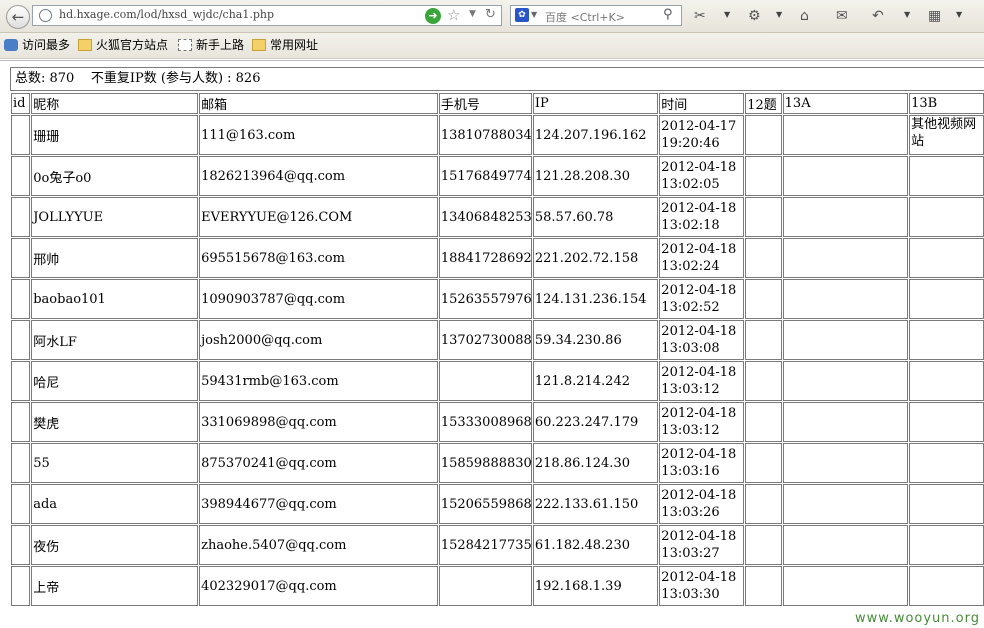 The height and width of the screenshot is (628, 984). What do you see at coordinates (485, 463) in the screenshot?
I see `phone-cell: 15859888830` at bounding box center [485, 463].